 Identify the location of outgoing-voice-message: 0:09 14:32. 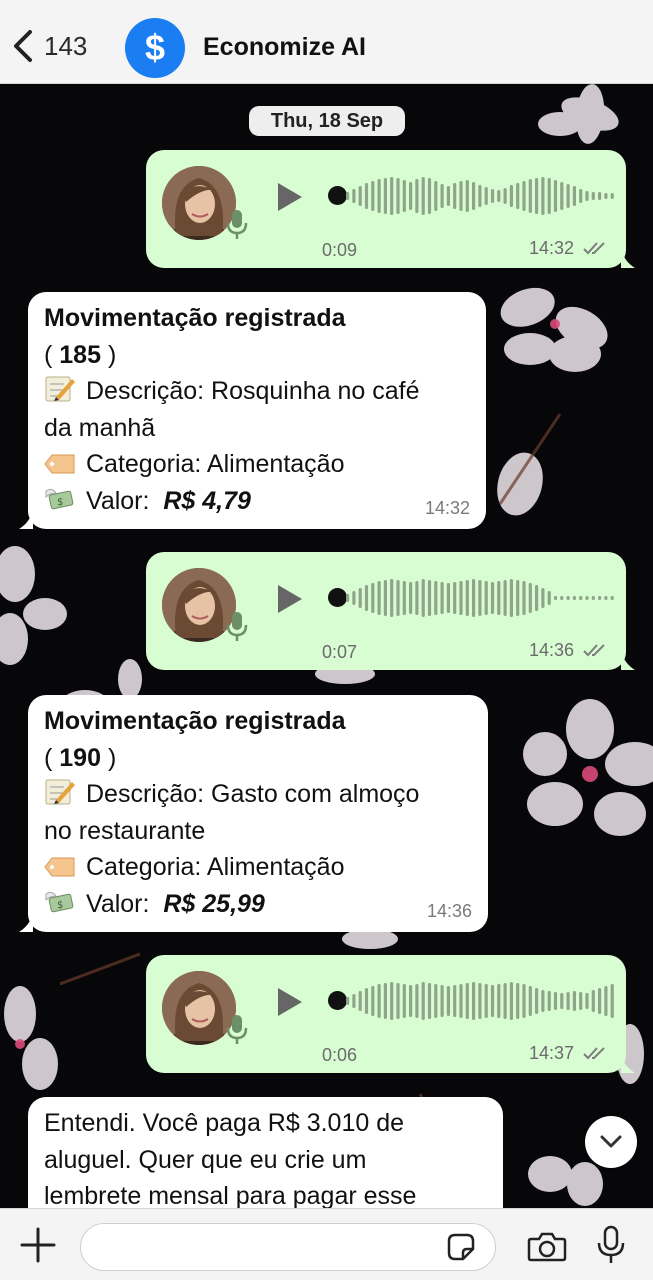
(390, 209).